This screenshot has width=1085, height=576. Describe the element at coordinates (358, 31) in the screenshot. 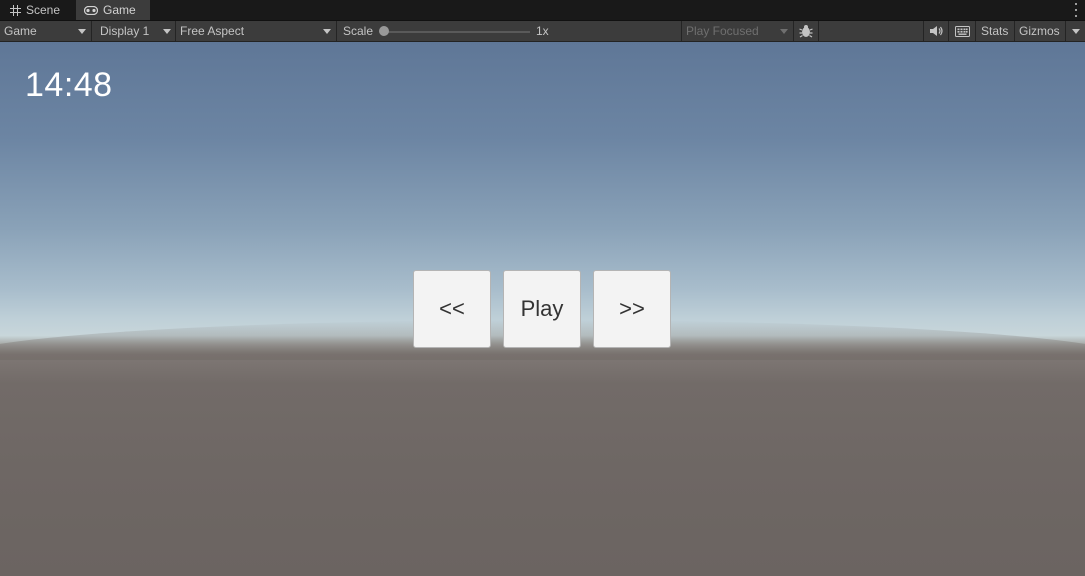

I see `scale-label: Scale` at that location.